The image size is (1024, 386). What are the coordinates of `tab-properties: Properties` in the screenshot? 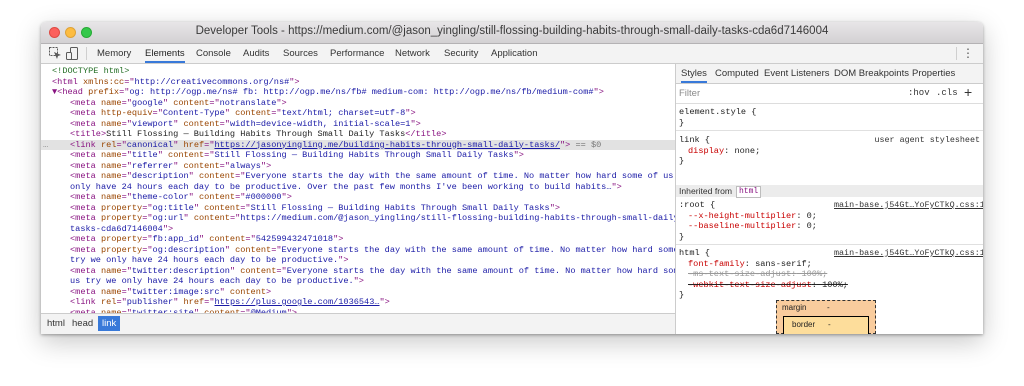 It's located at (933, 73).